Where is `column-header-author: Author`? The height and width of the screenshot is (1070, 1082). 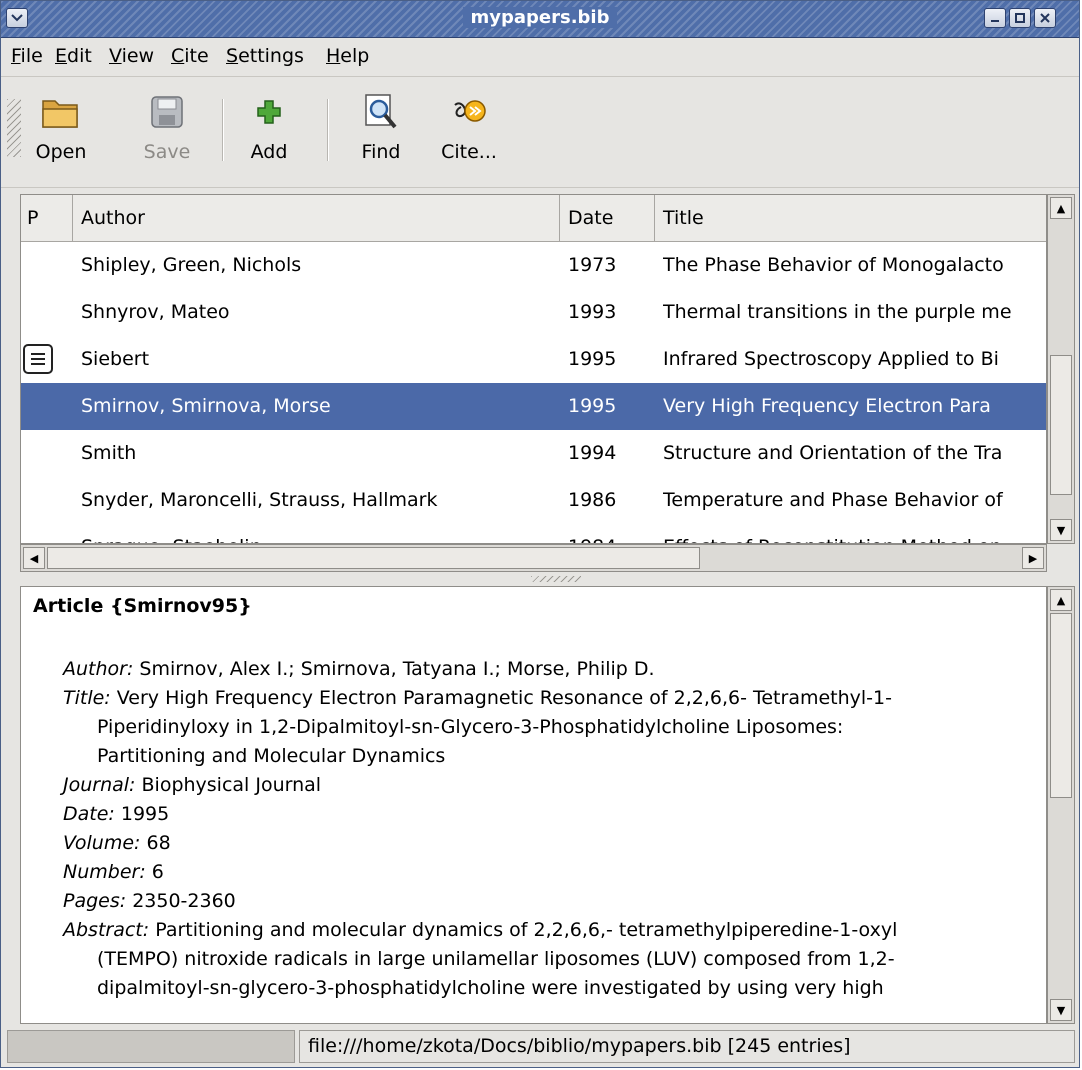
column-header-author: Author is located at coordinates (316, 218).